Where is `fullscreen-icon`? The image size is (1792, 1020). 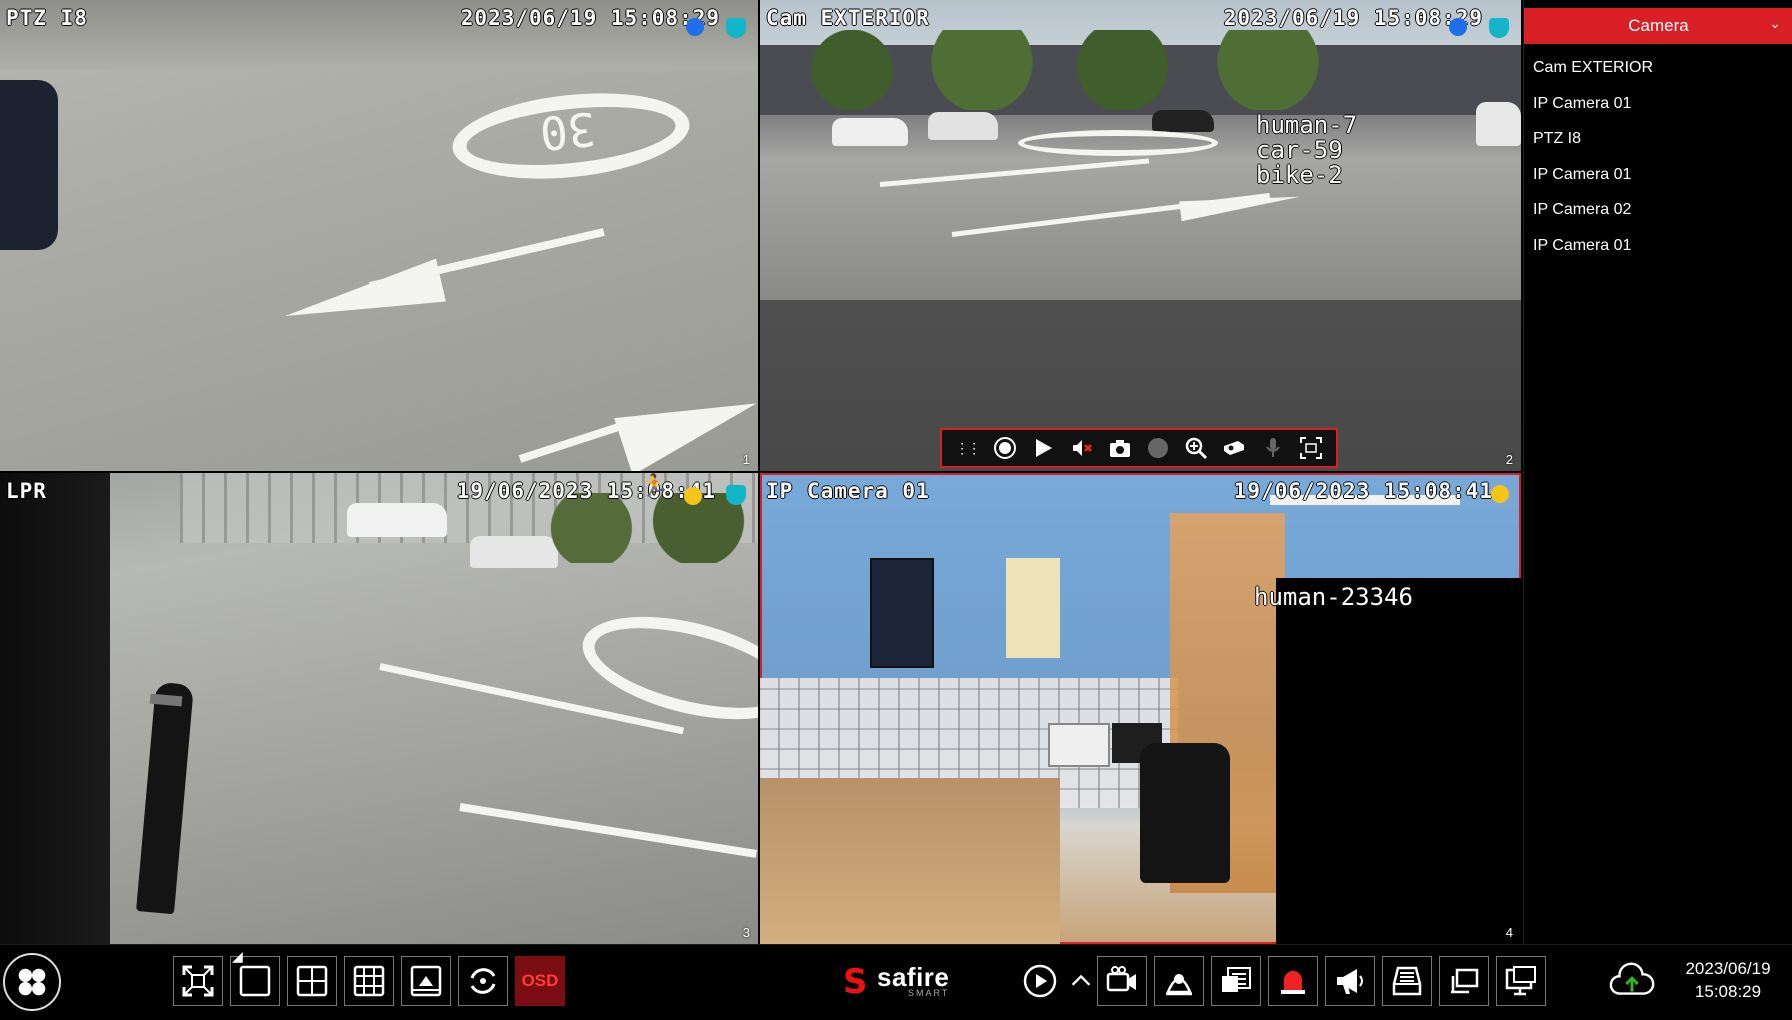 fullscreen-icon is located at coordinates (198, 981).